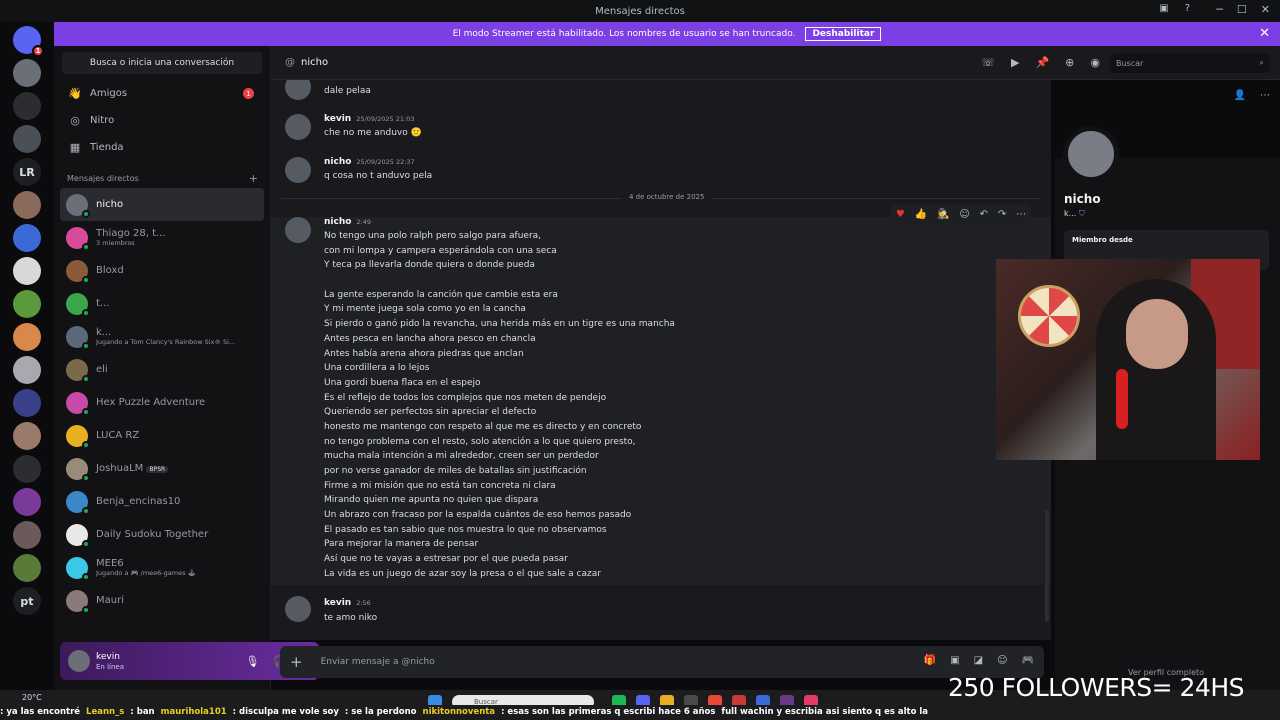  Describe the element at coordinates (1219, 9) in the screenshot. I see `minimize-icon: ─` at that location.